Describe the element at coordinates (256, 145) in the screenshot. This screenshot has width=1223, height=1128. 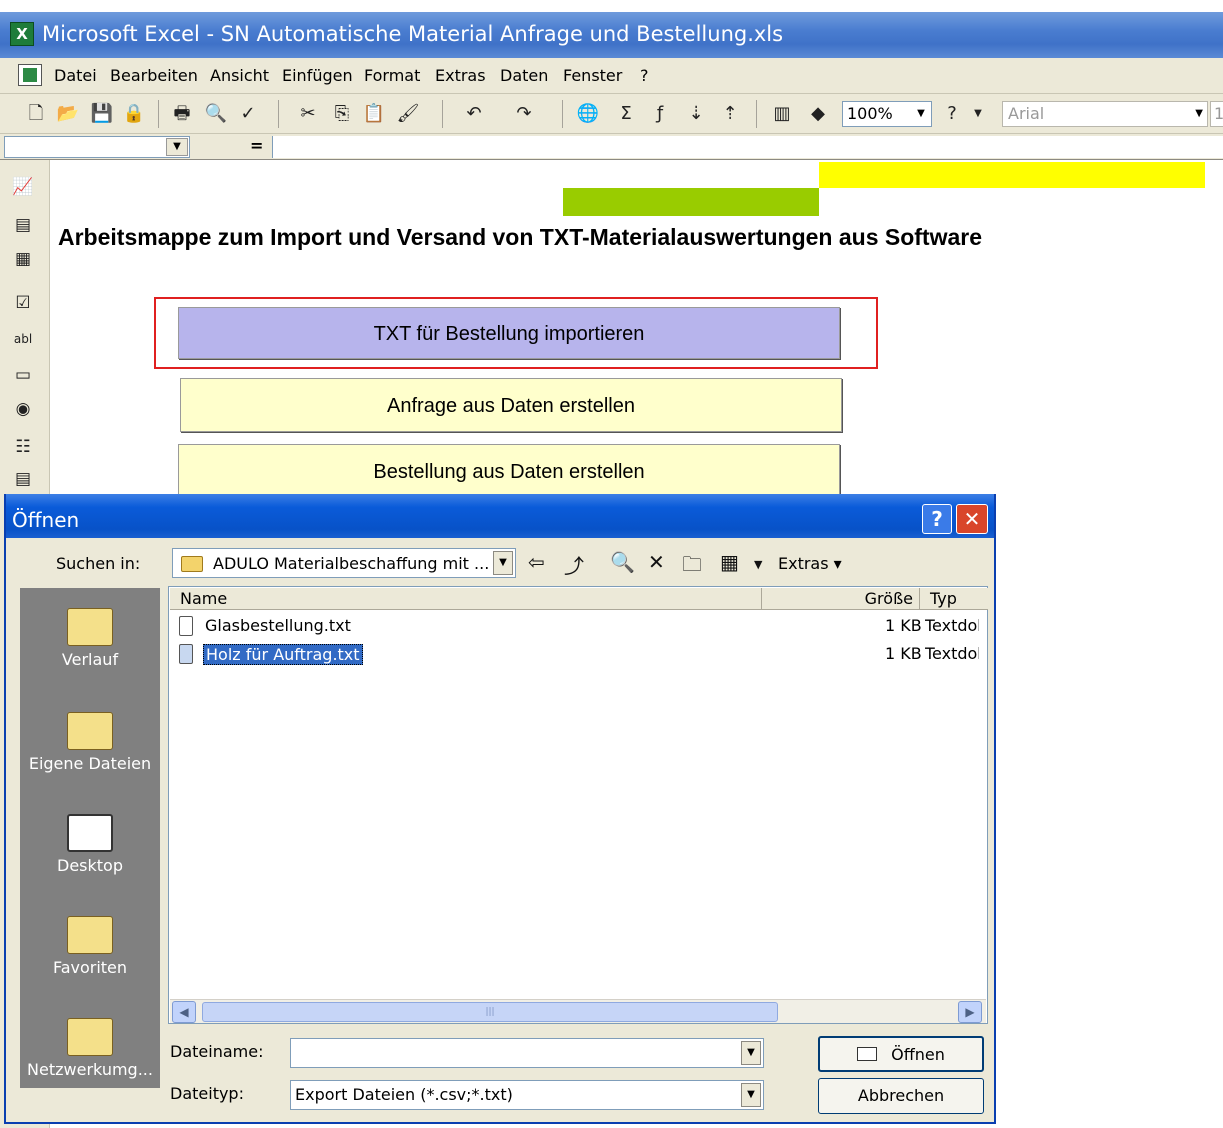
I see `equals-icon: =` at that location.